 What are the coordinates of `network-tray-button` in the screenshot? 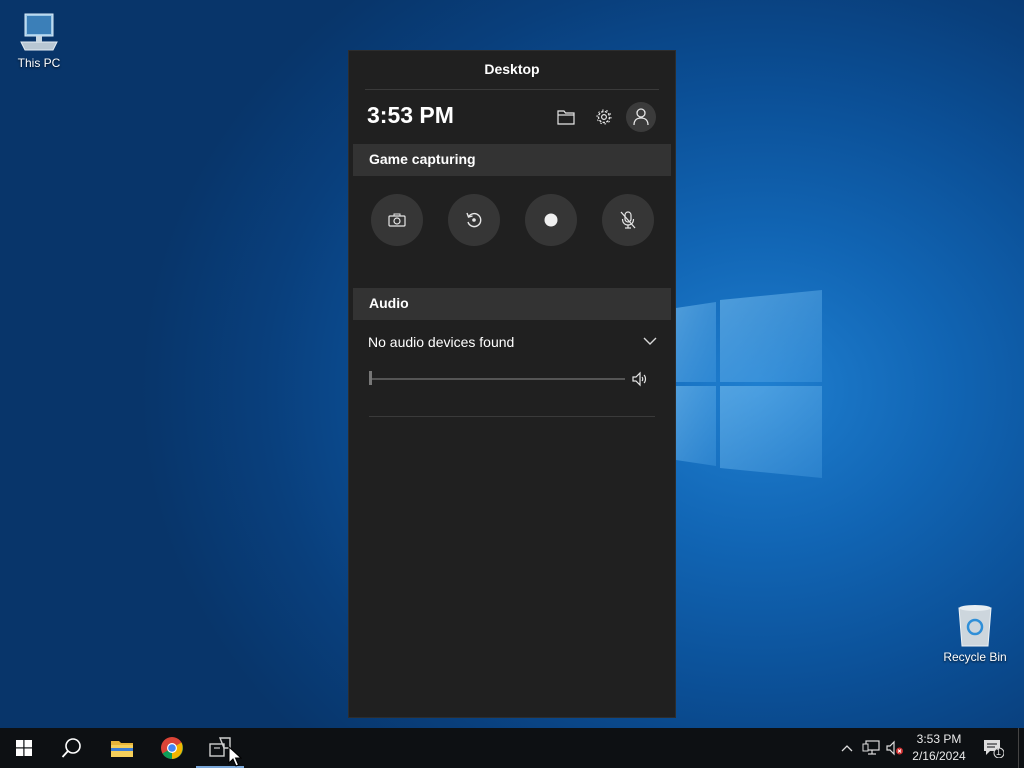 It's located at (871, 748).